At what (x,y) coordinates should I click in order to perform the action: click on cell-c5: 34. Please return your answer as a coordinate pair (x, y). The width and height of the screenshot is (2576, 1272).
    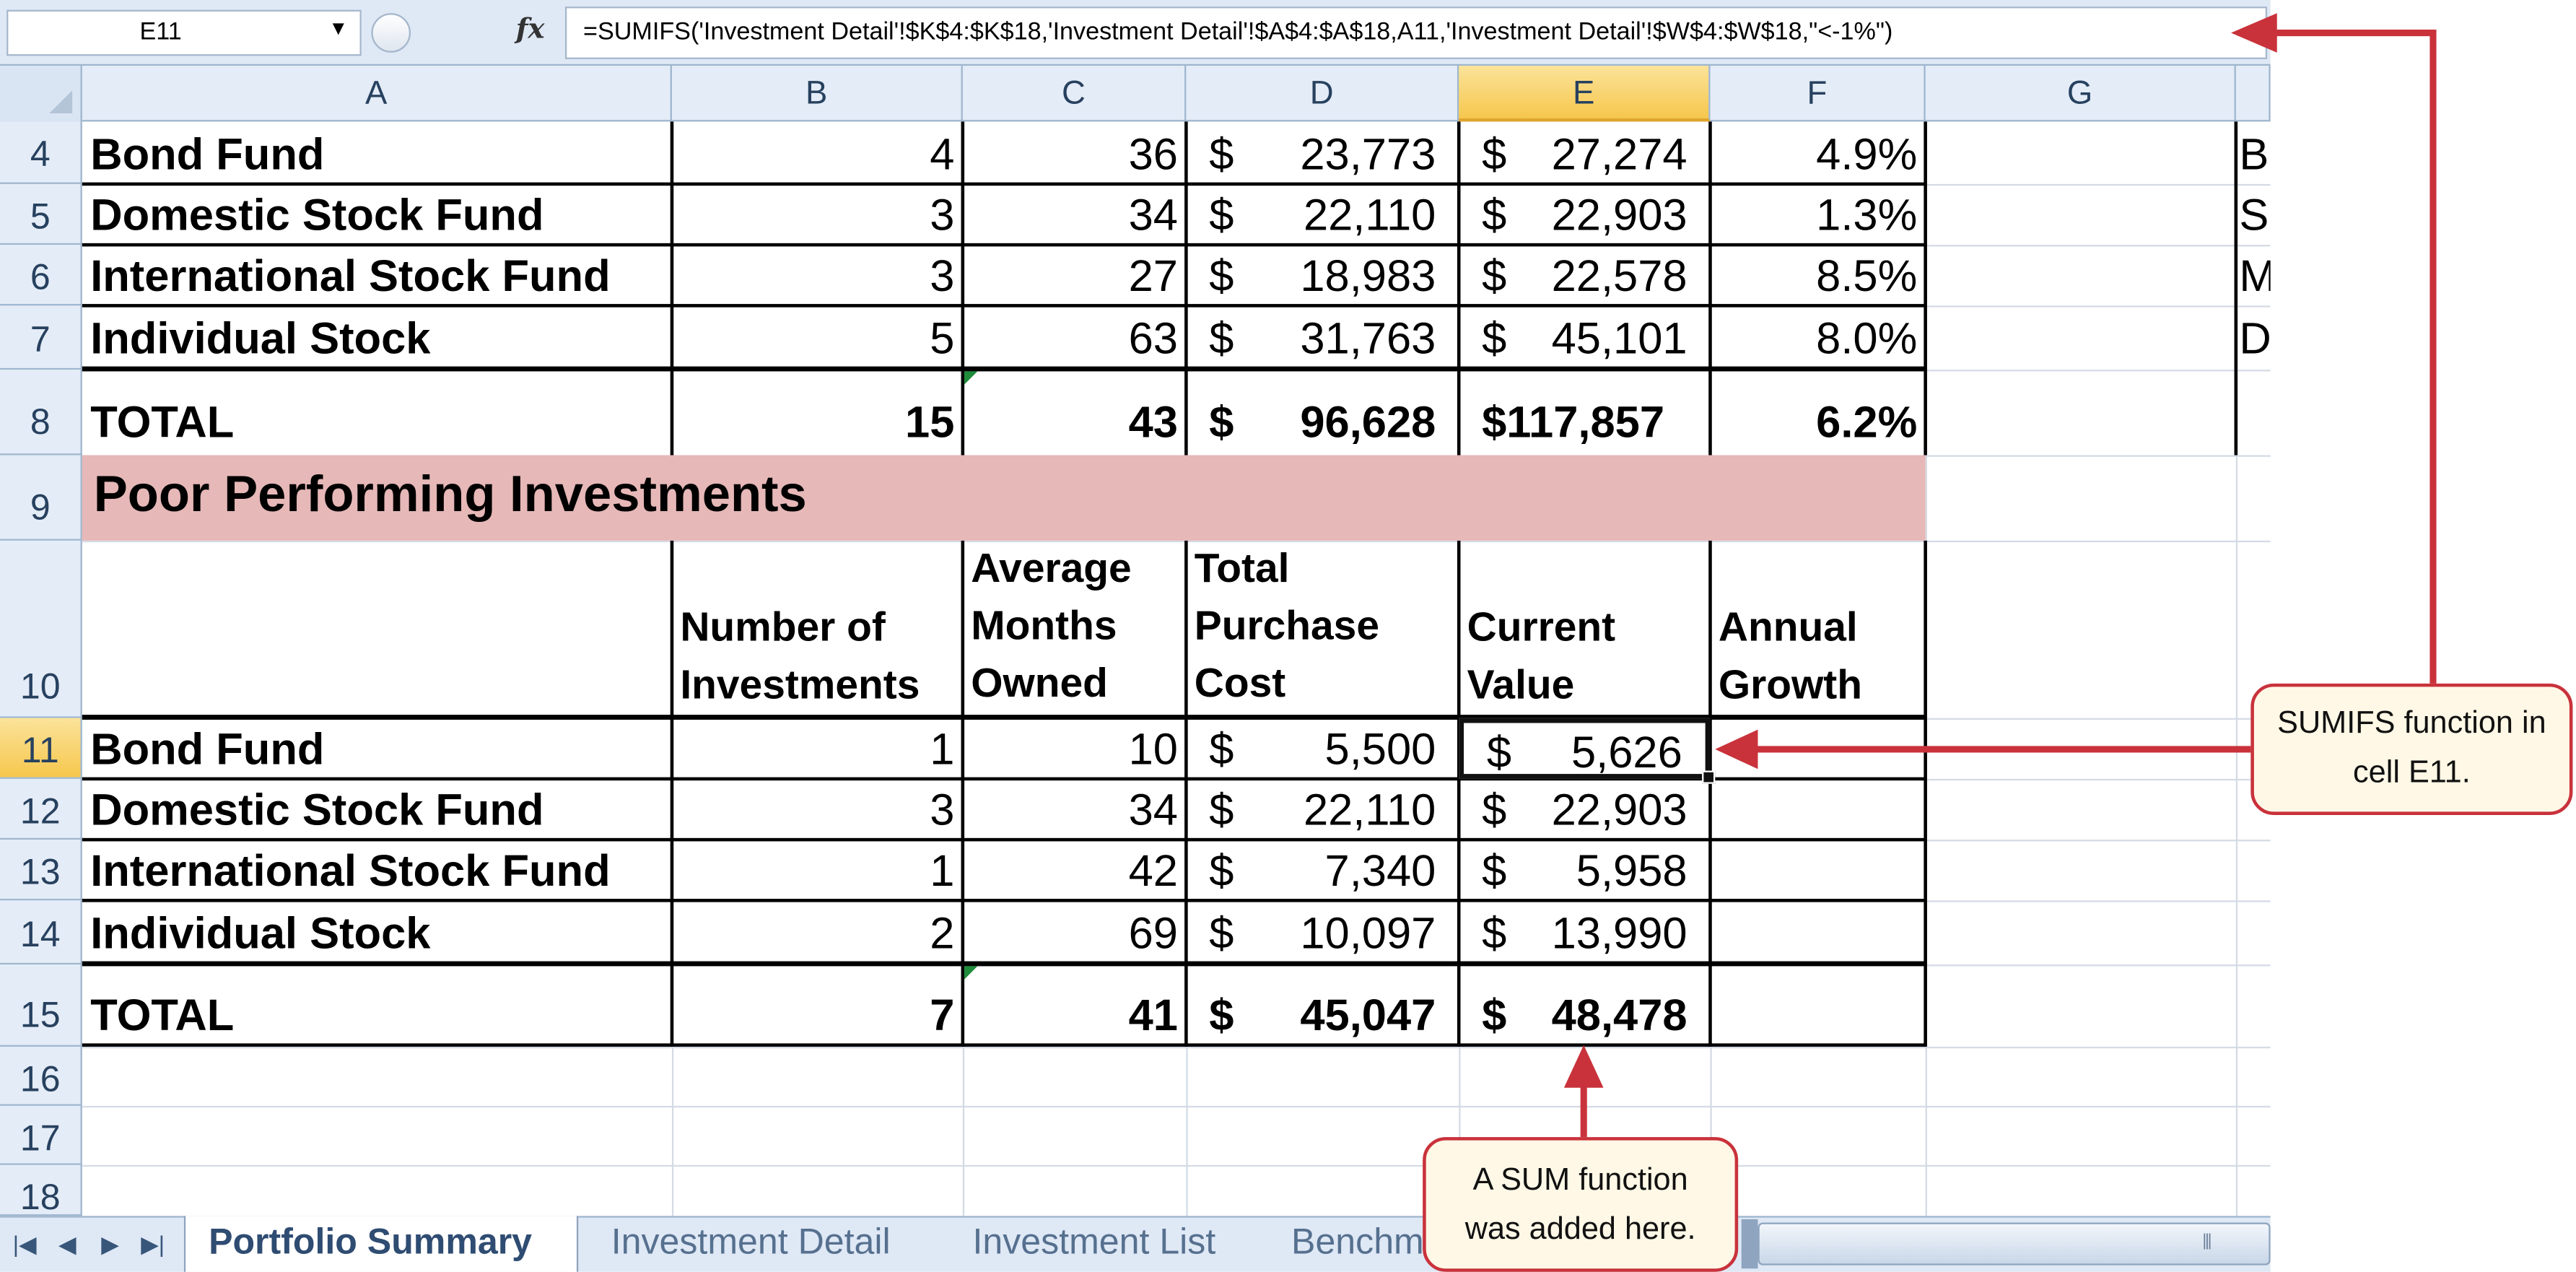
    Looking at the image, I should click on (1075, 215).